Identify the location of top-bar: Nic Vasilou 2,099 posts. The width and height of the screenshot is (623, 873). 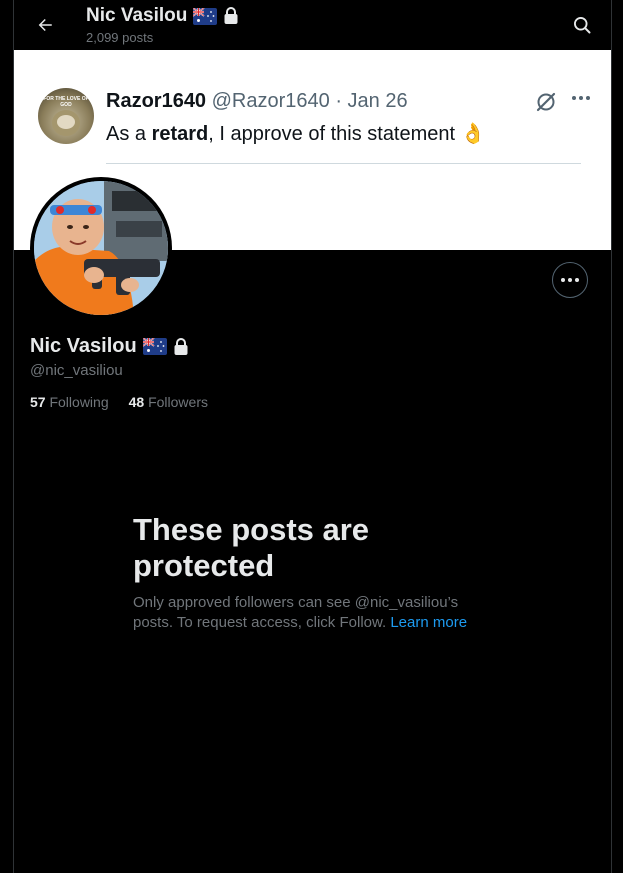
(312, 25).